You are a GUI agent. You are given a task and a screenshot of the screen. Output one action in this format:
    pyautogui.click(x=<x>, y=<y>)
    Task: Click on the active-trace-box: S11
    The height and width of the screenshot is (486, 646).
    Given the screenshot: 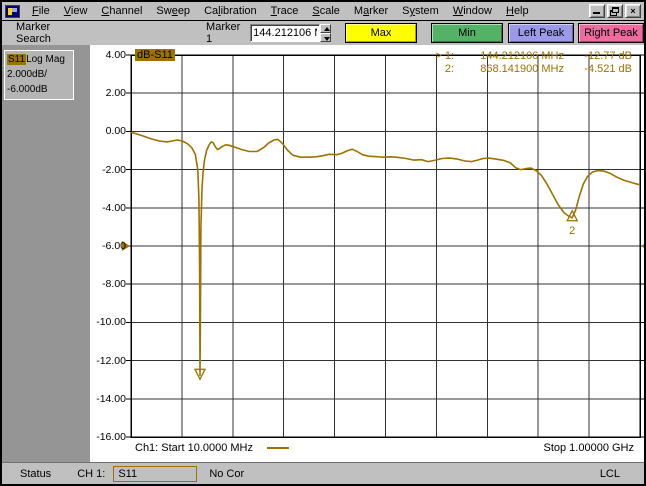 What is the action you would take?
    pyautogui.click(x=155, y=473)
    